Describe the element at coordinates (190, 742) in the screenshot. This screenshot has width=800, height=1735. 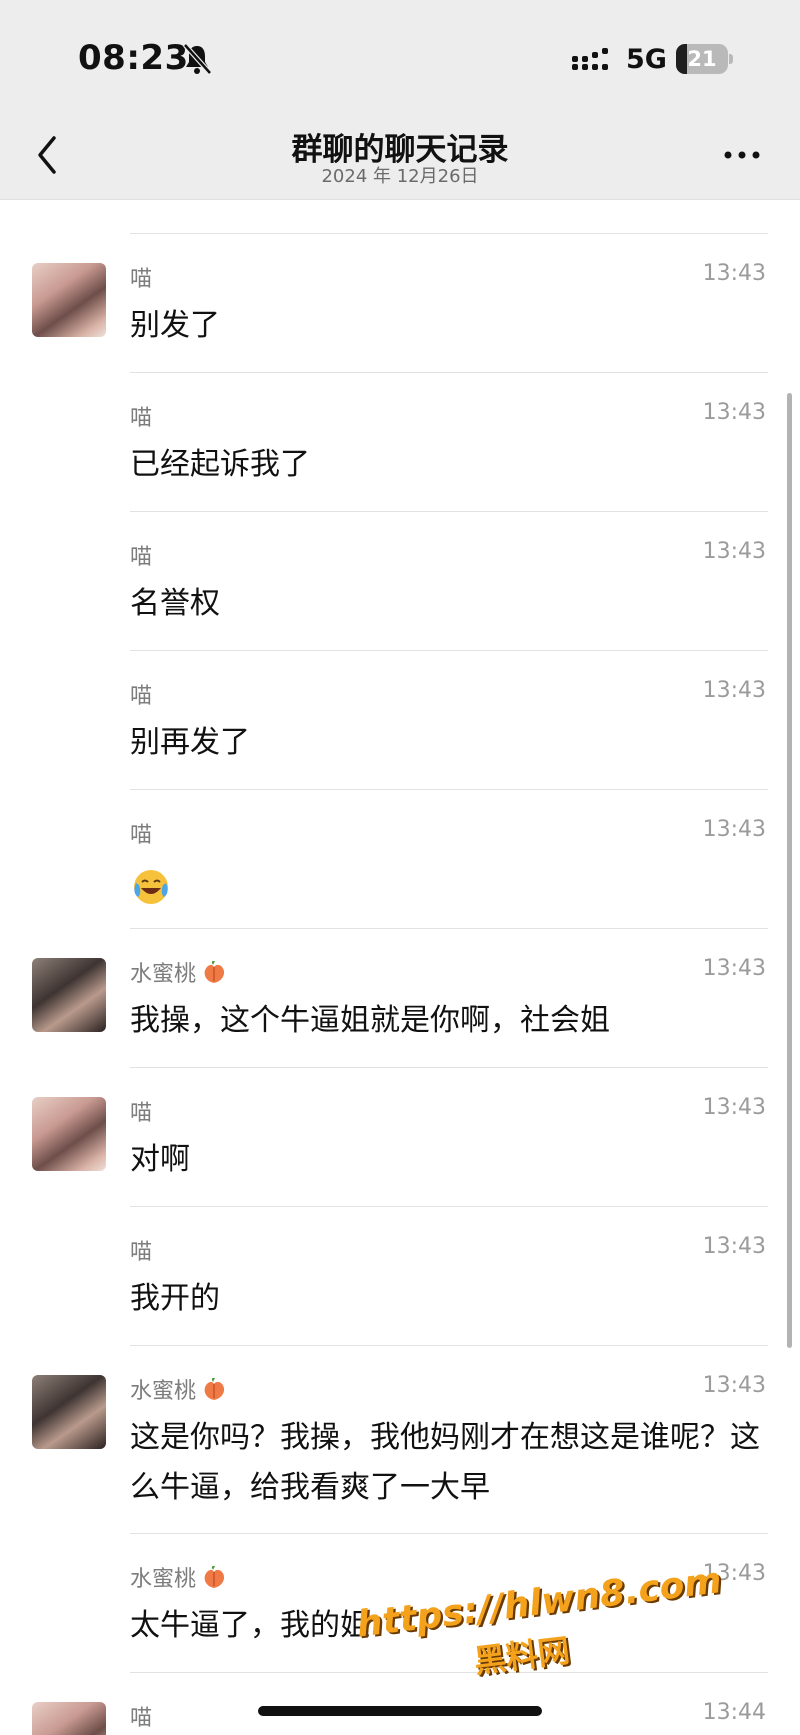
I see `message-text: 别再发了` at that location.